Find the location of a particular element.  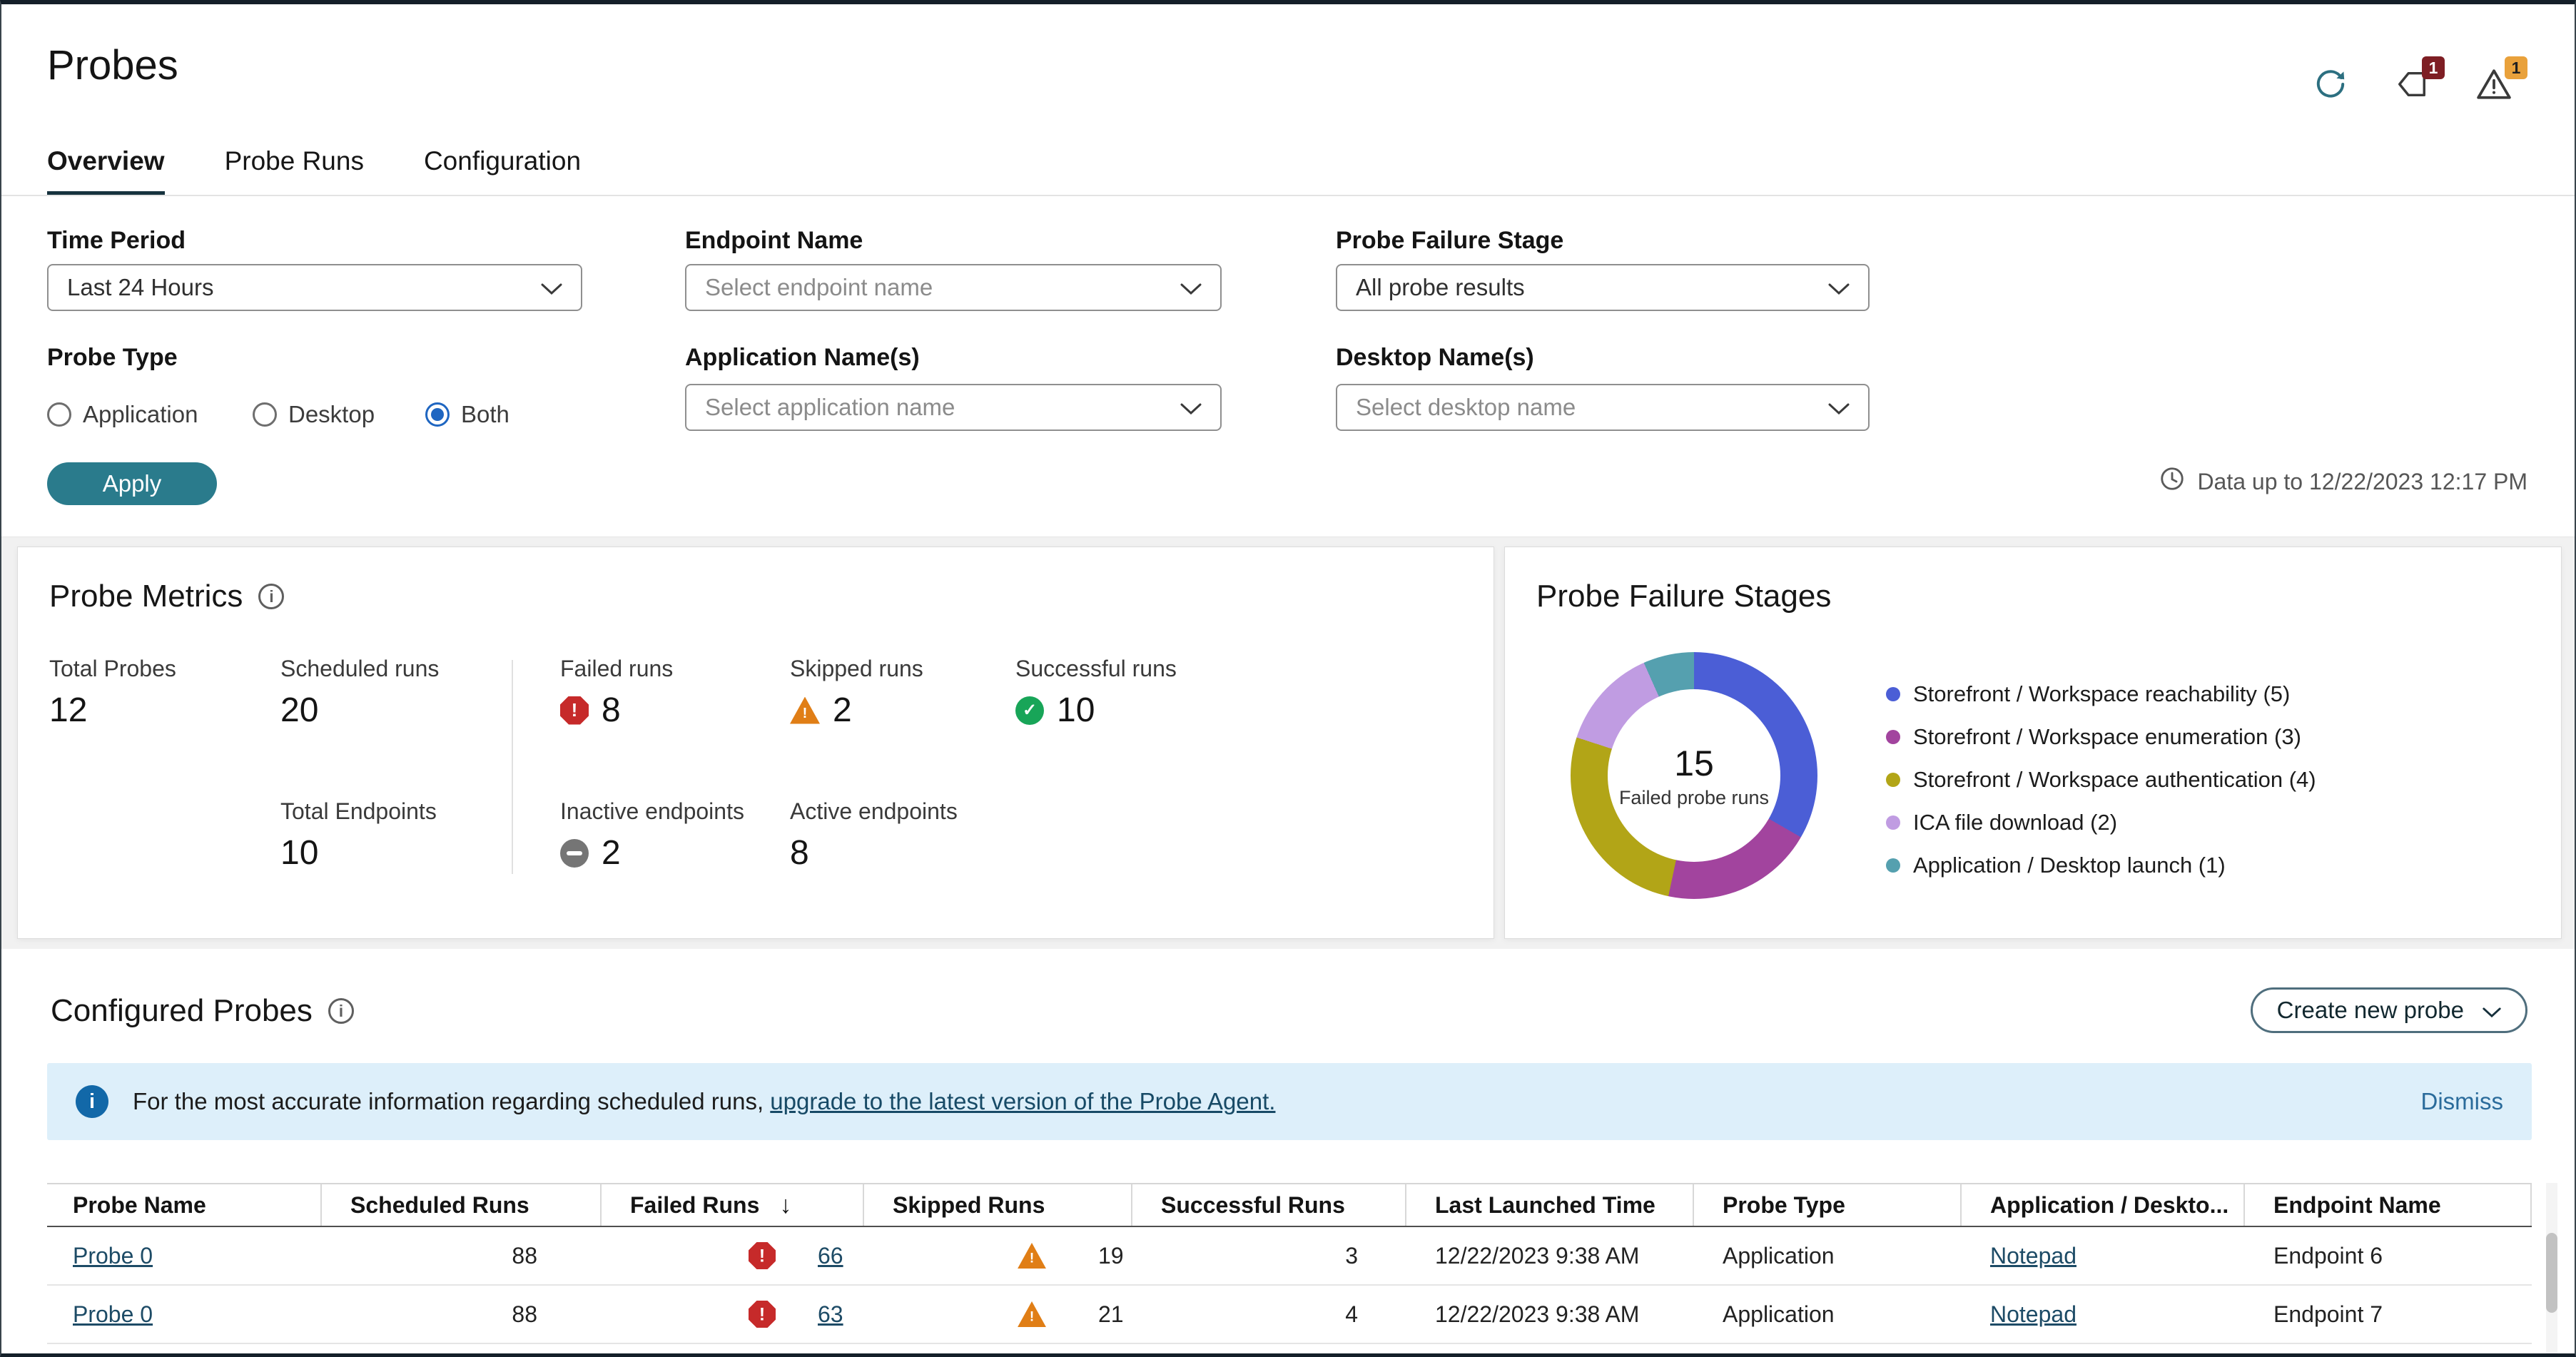

metric-skipped-runs: Skipped runs ! 2 is located at coordinates (856, 693).